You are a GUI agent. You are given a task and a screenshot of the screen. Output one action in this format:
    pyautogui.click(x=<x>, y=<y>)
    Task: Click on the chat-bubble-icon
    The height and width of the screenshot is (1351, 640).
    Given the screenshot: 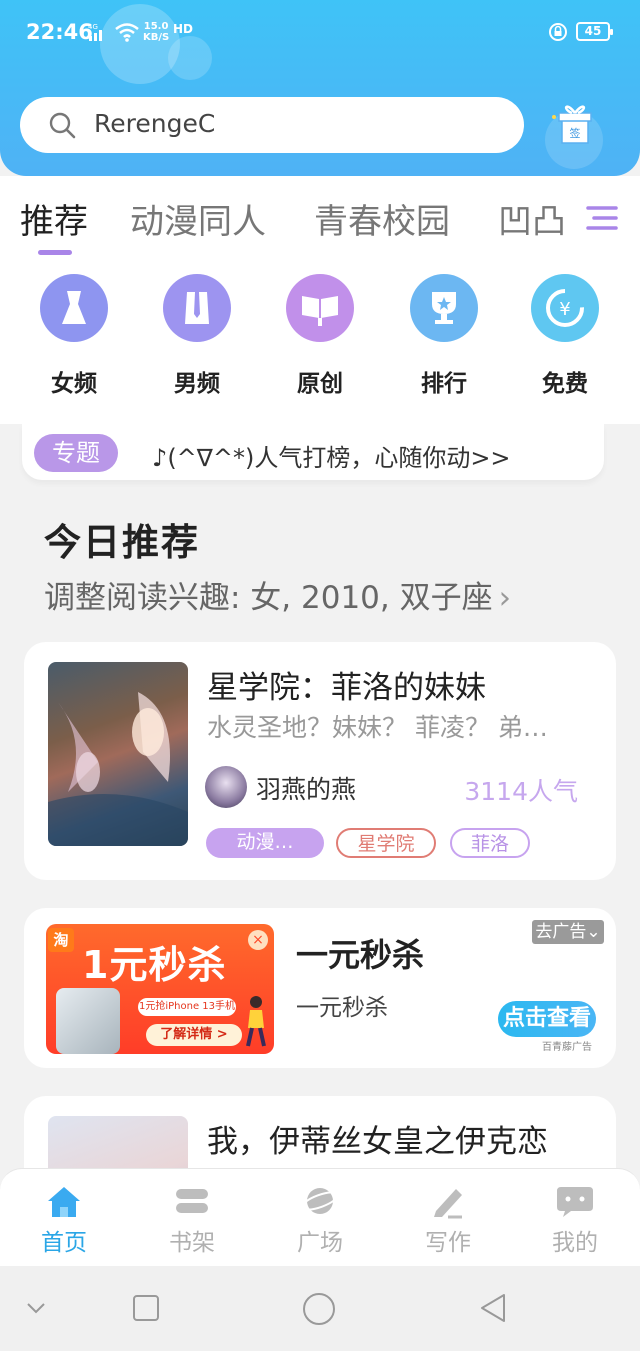 What is the action you would take?
    pyautogui.click(x=575, y=1202)
    